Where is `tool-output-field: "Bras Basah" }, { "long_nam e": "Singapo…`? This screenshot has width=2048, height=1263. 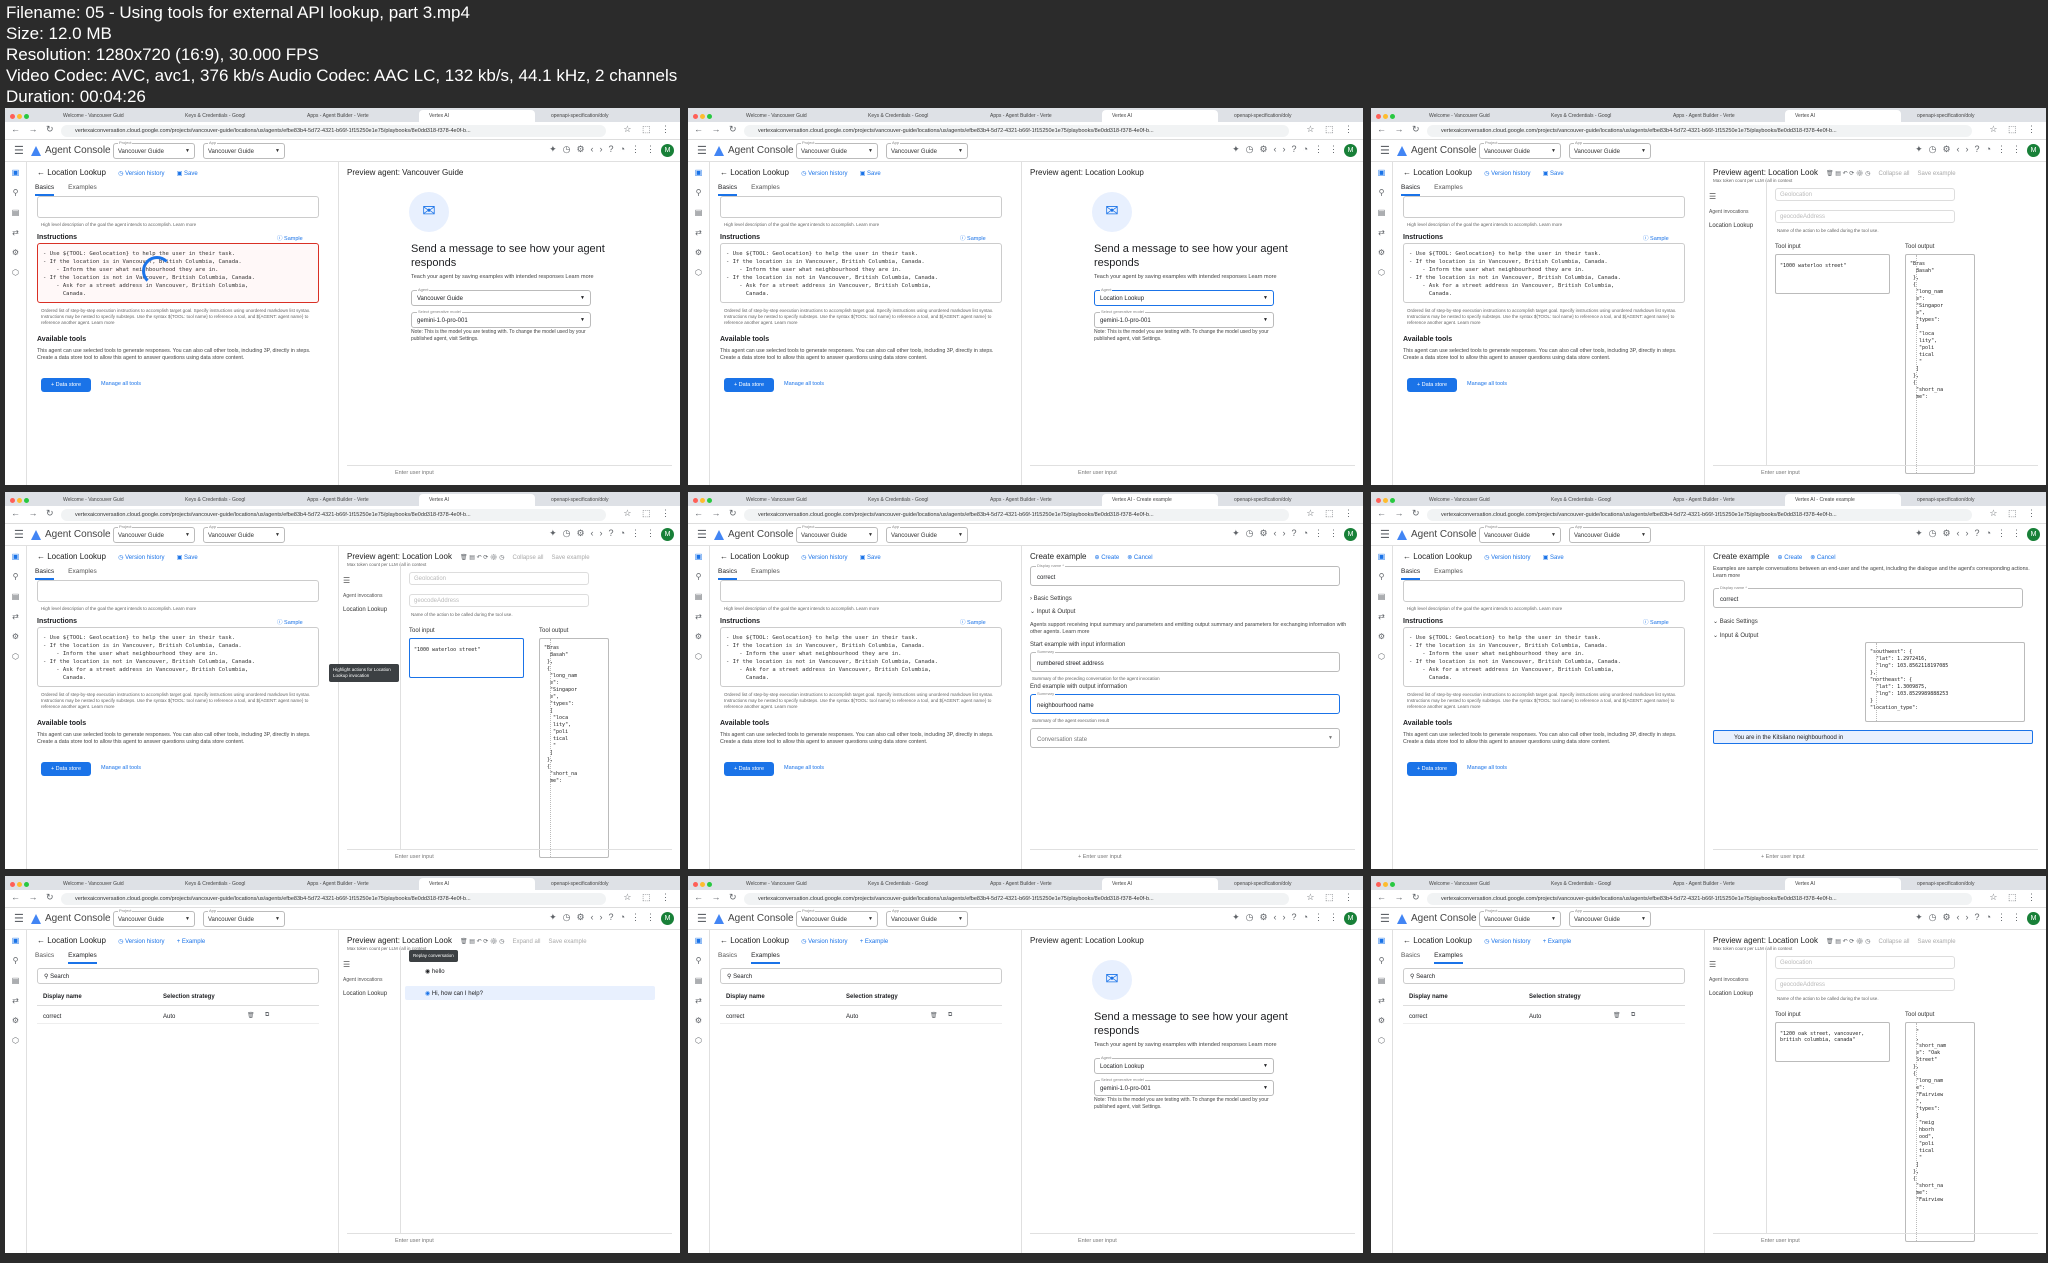 tool-output-field: "Bras Basah" }, { "long_nam e": "Singapo… is located at coordinates (1940, 364).